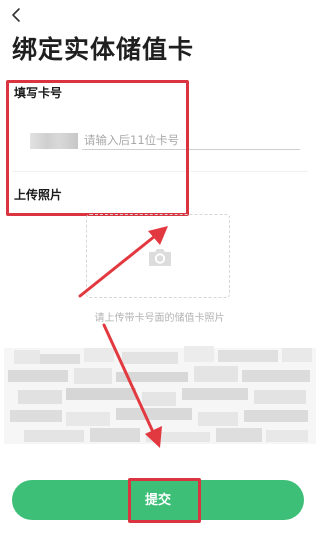 The image size is (320, 545). What do you see at coordinates (164, 500) in the screenshot?
I see `highlight-box-submit` at bounding box center [164, 500].